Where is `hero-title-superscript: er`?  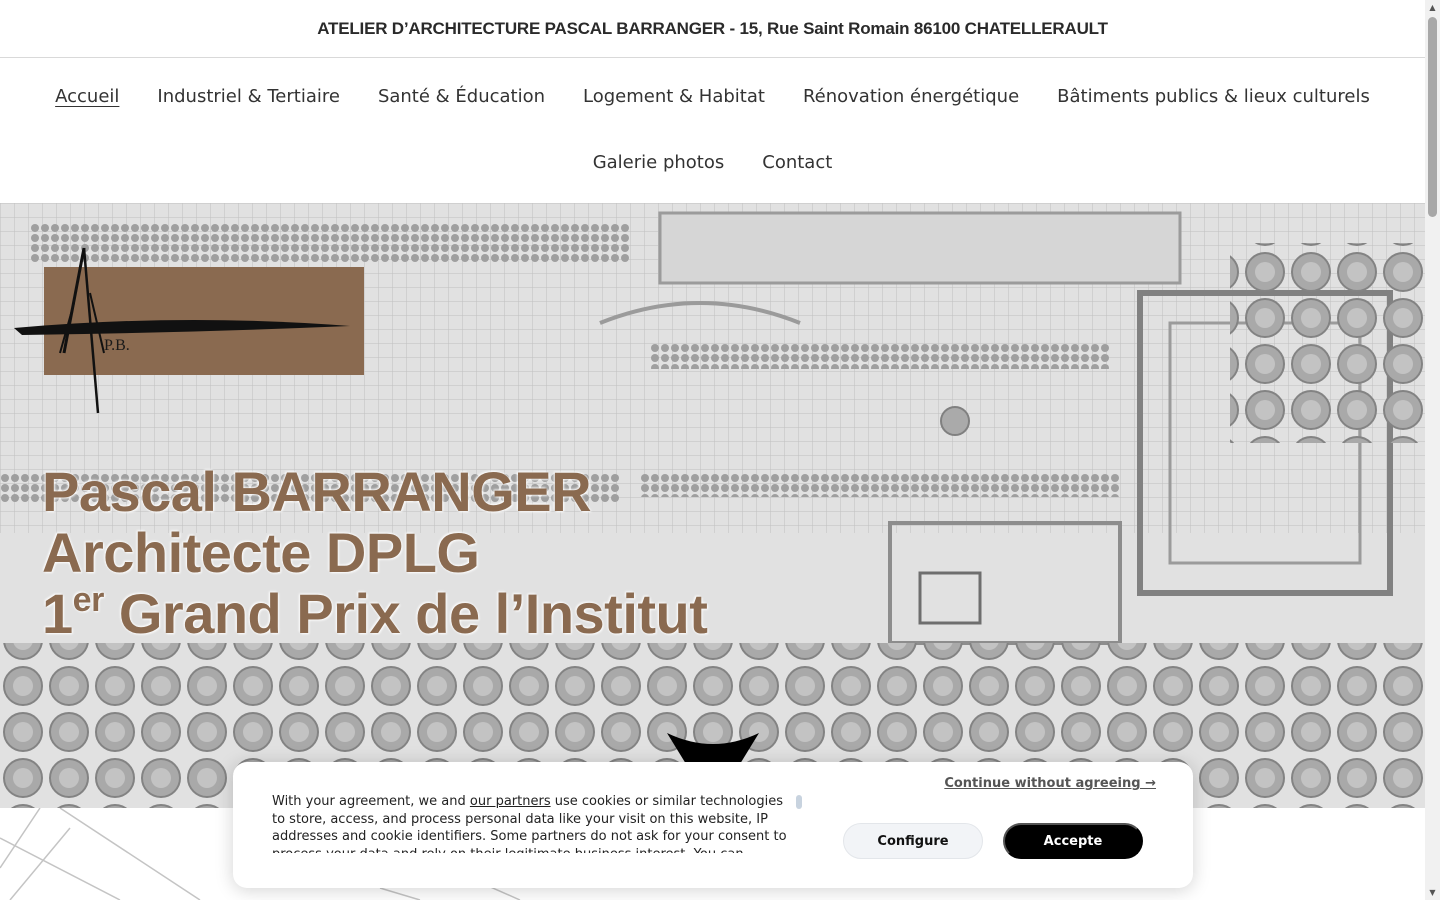 hero-title-superscript: er is located at coordinates (88, 600).